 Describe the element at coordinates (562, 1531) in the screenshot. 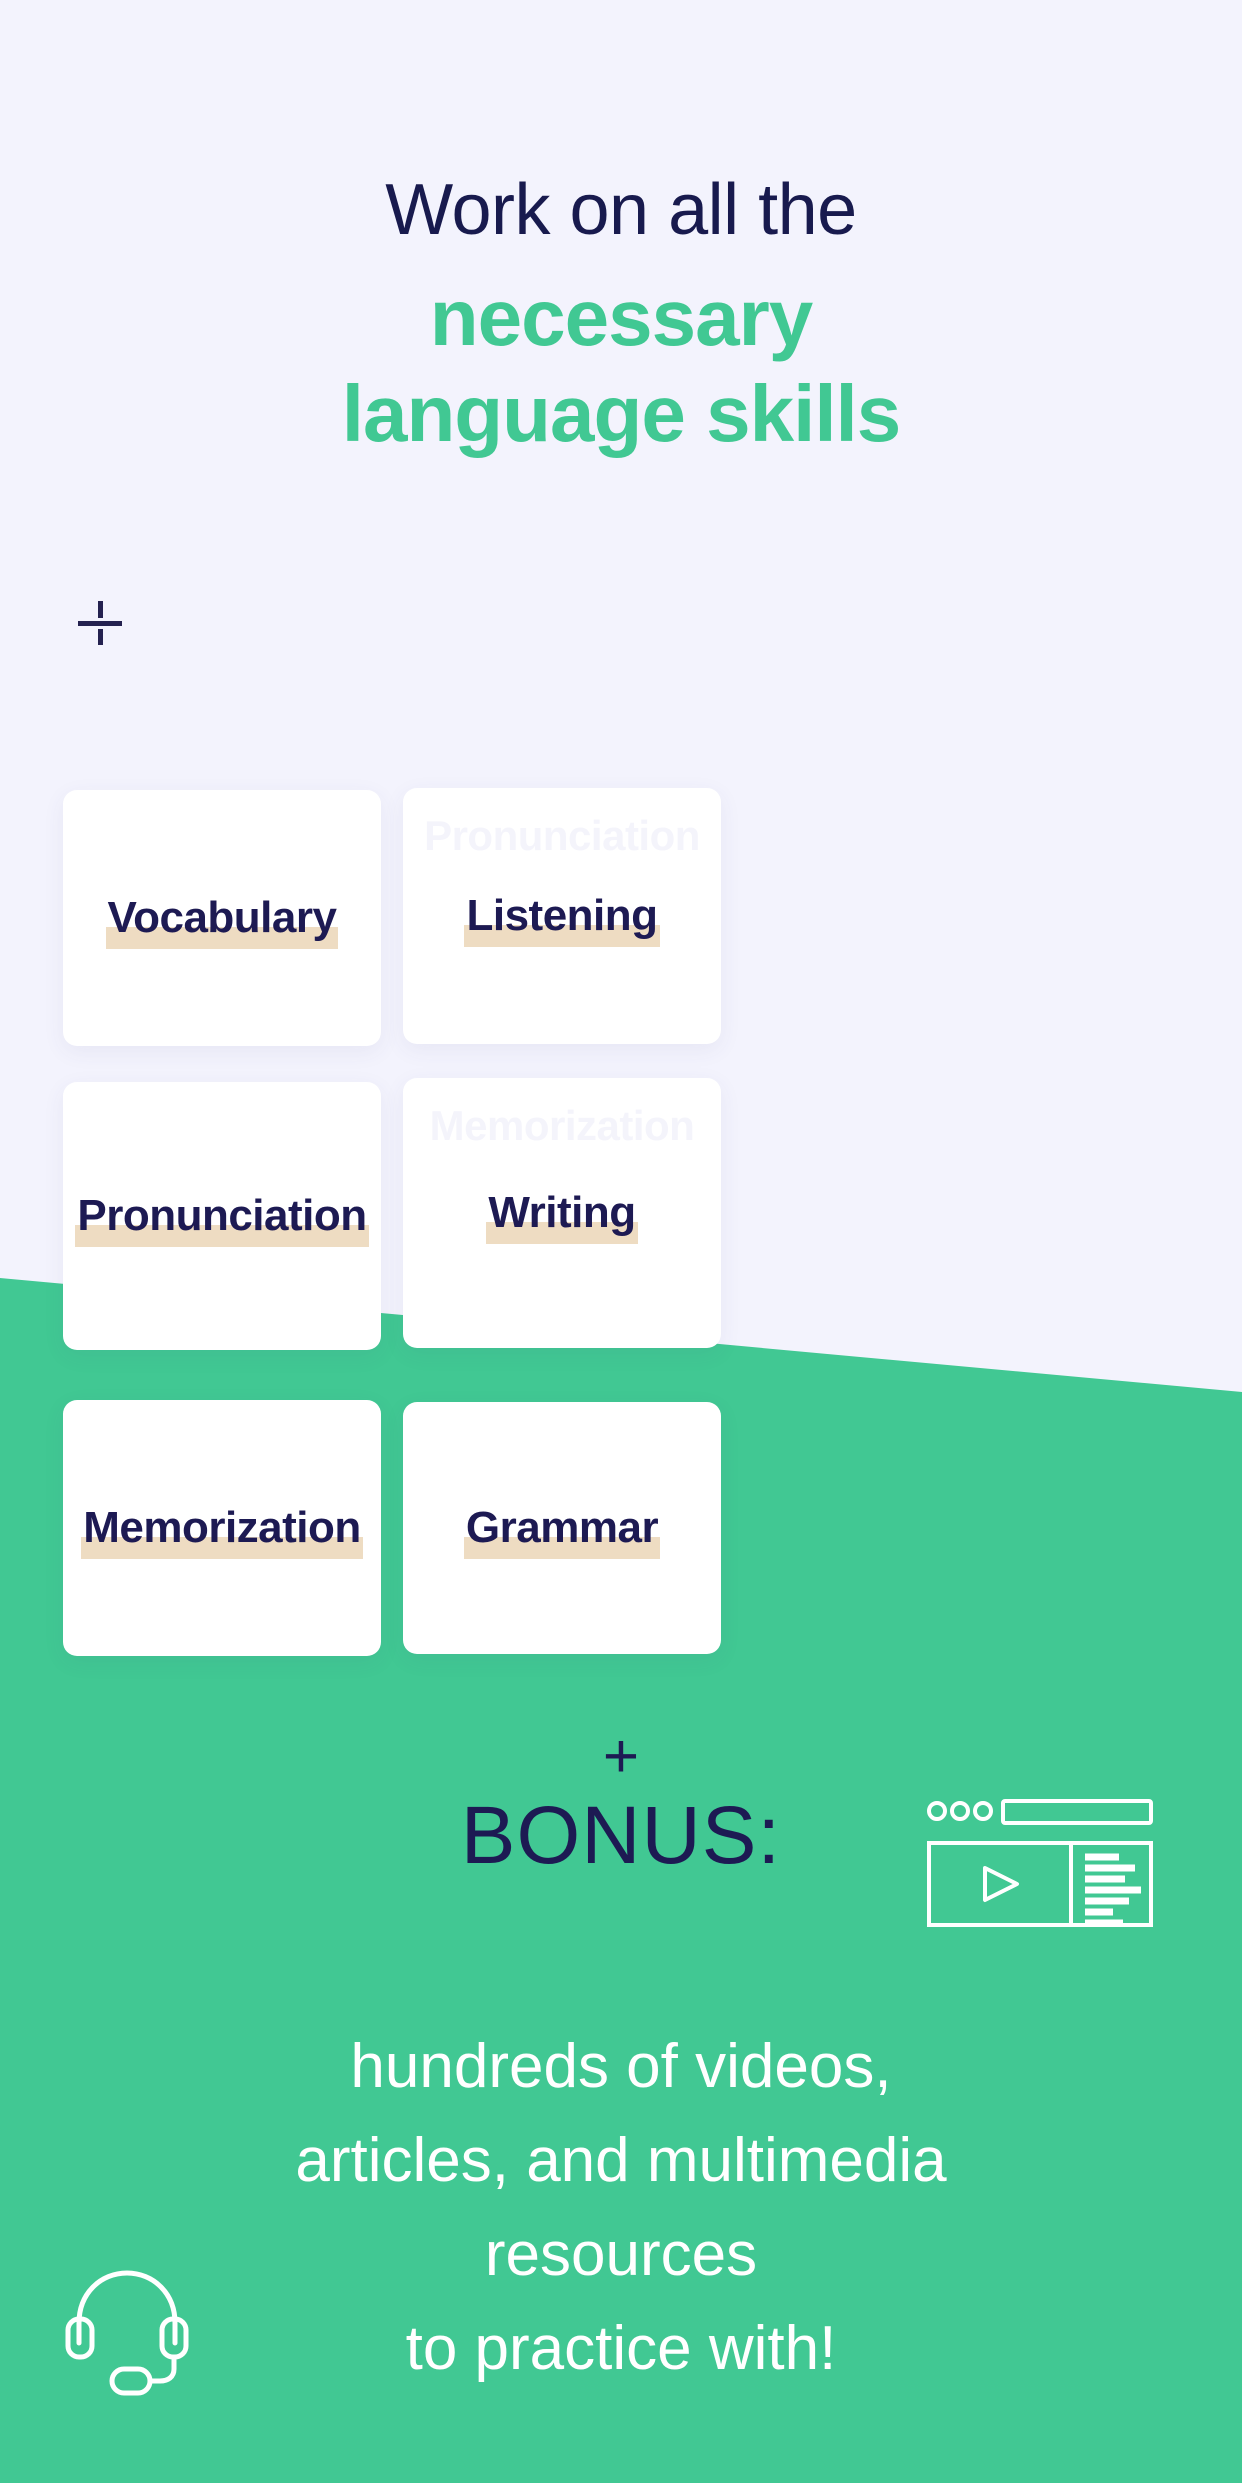

I see `skill-card-label: Grammar` at that location.